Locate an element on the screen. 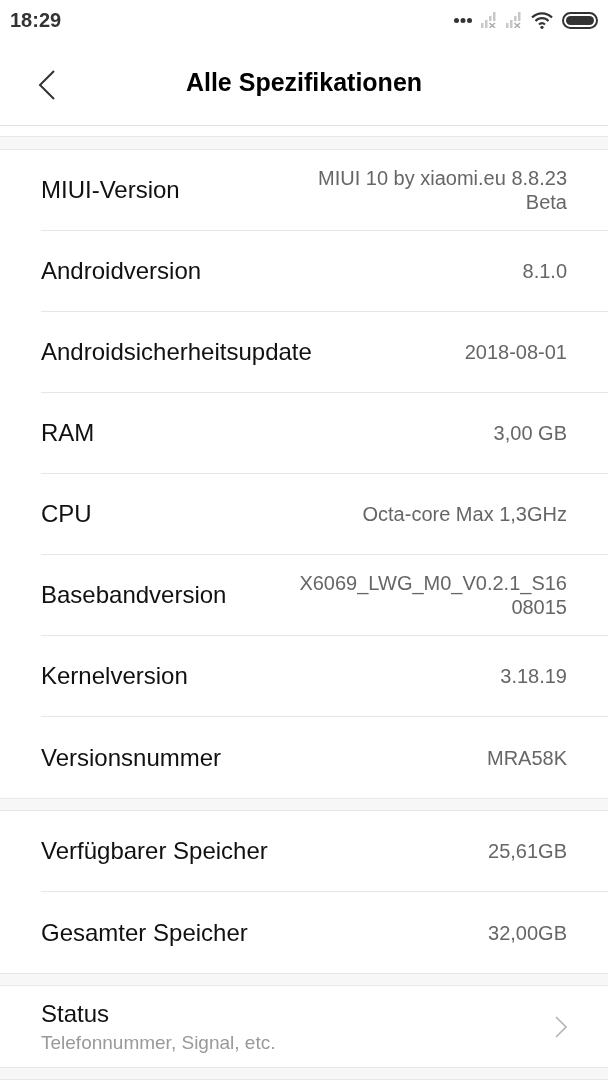 The image size is (608, 1080). status-subtitle: Telefonnummer, Signal, etc. is located at coordinates (158, 1042).